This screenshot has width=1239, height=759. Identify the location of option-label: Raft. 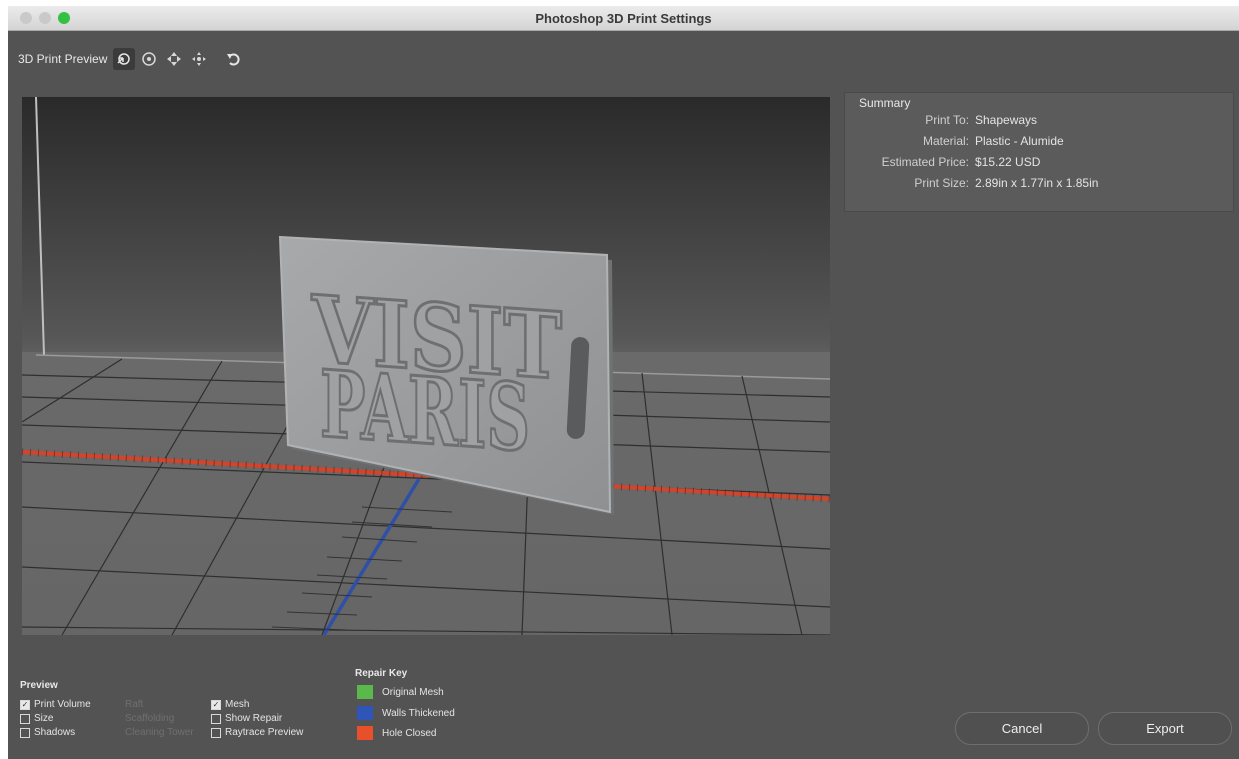
(134, 704).